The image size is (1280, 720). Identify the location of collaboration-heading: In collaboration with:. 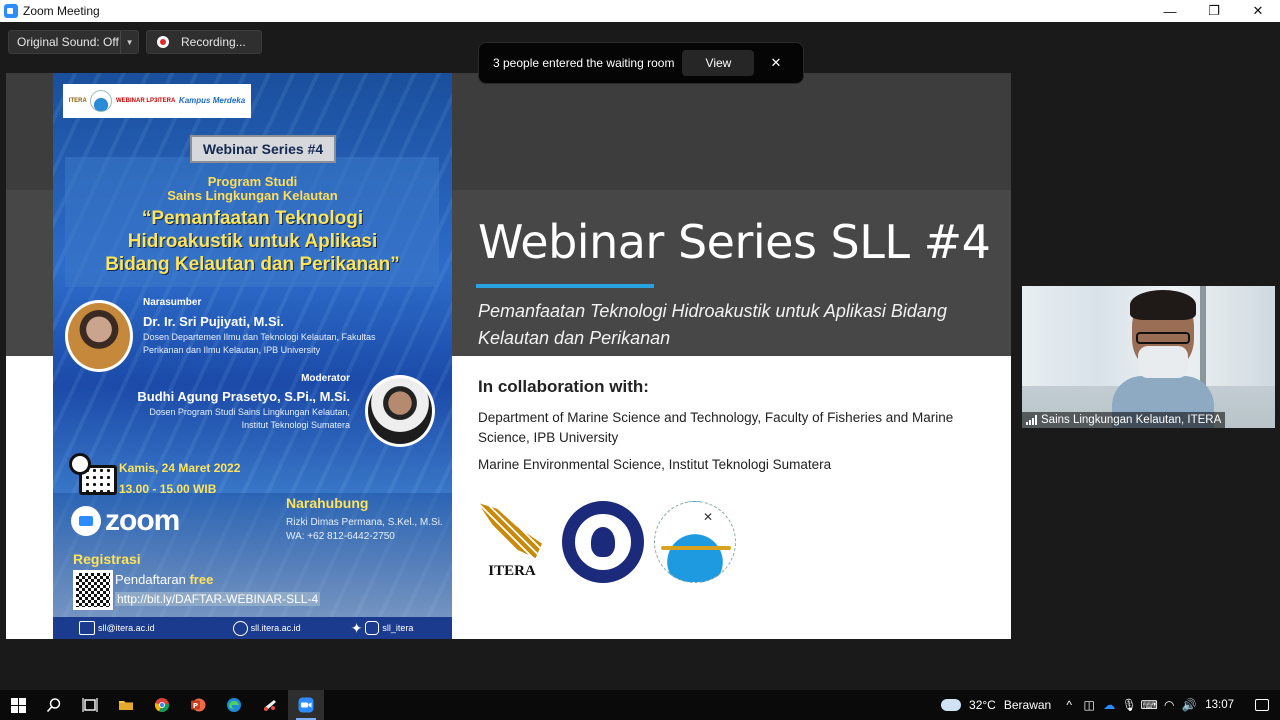
(563, 386).